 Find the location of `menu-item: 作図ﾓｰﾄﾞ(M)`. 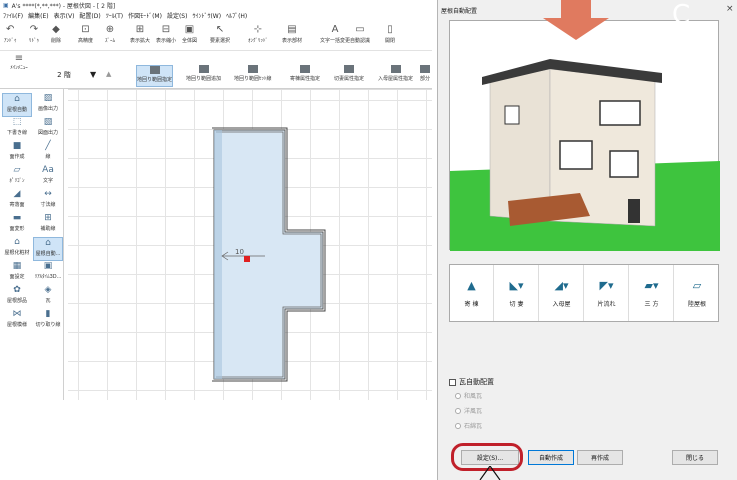

menu-item: 作図ﾓｰﾄﾞ(M) is located at coordinates (145, 15).